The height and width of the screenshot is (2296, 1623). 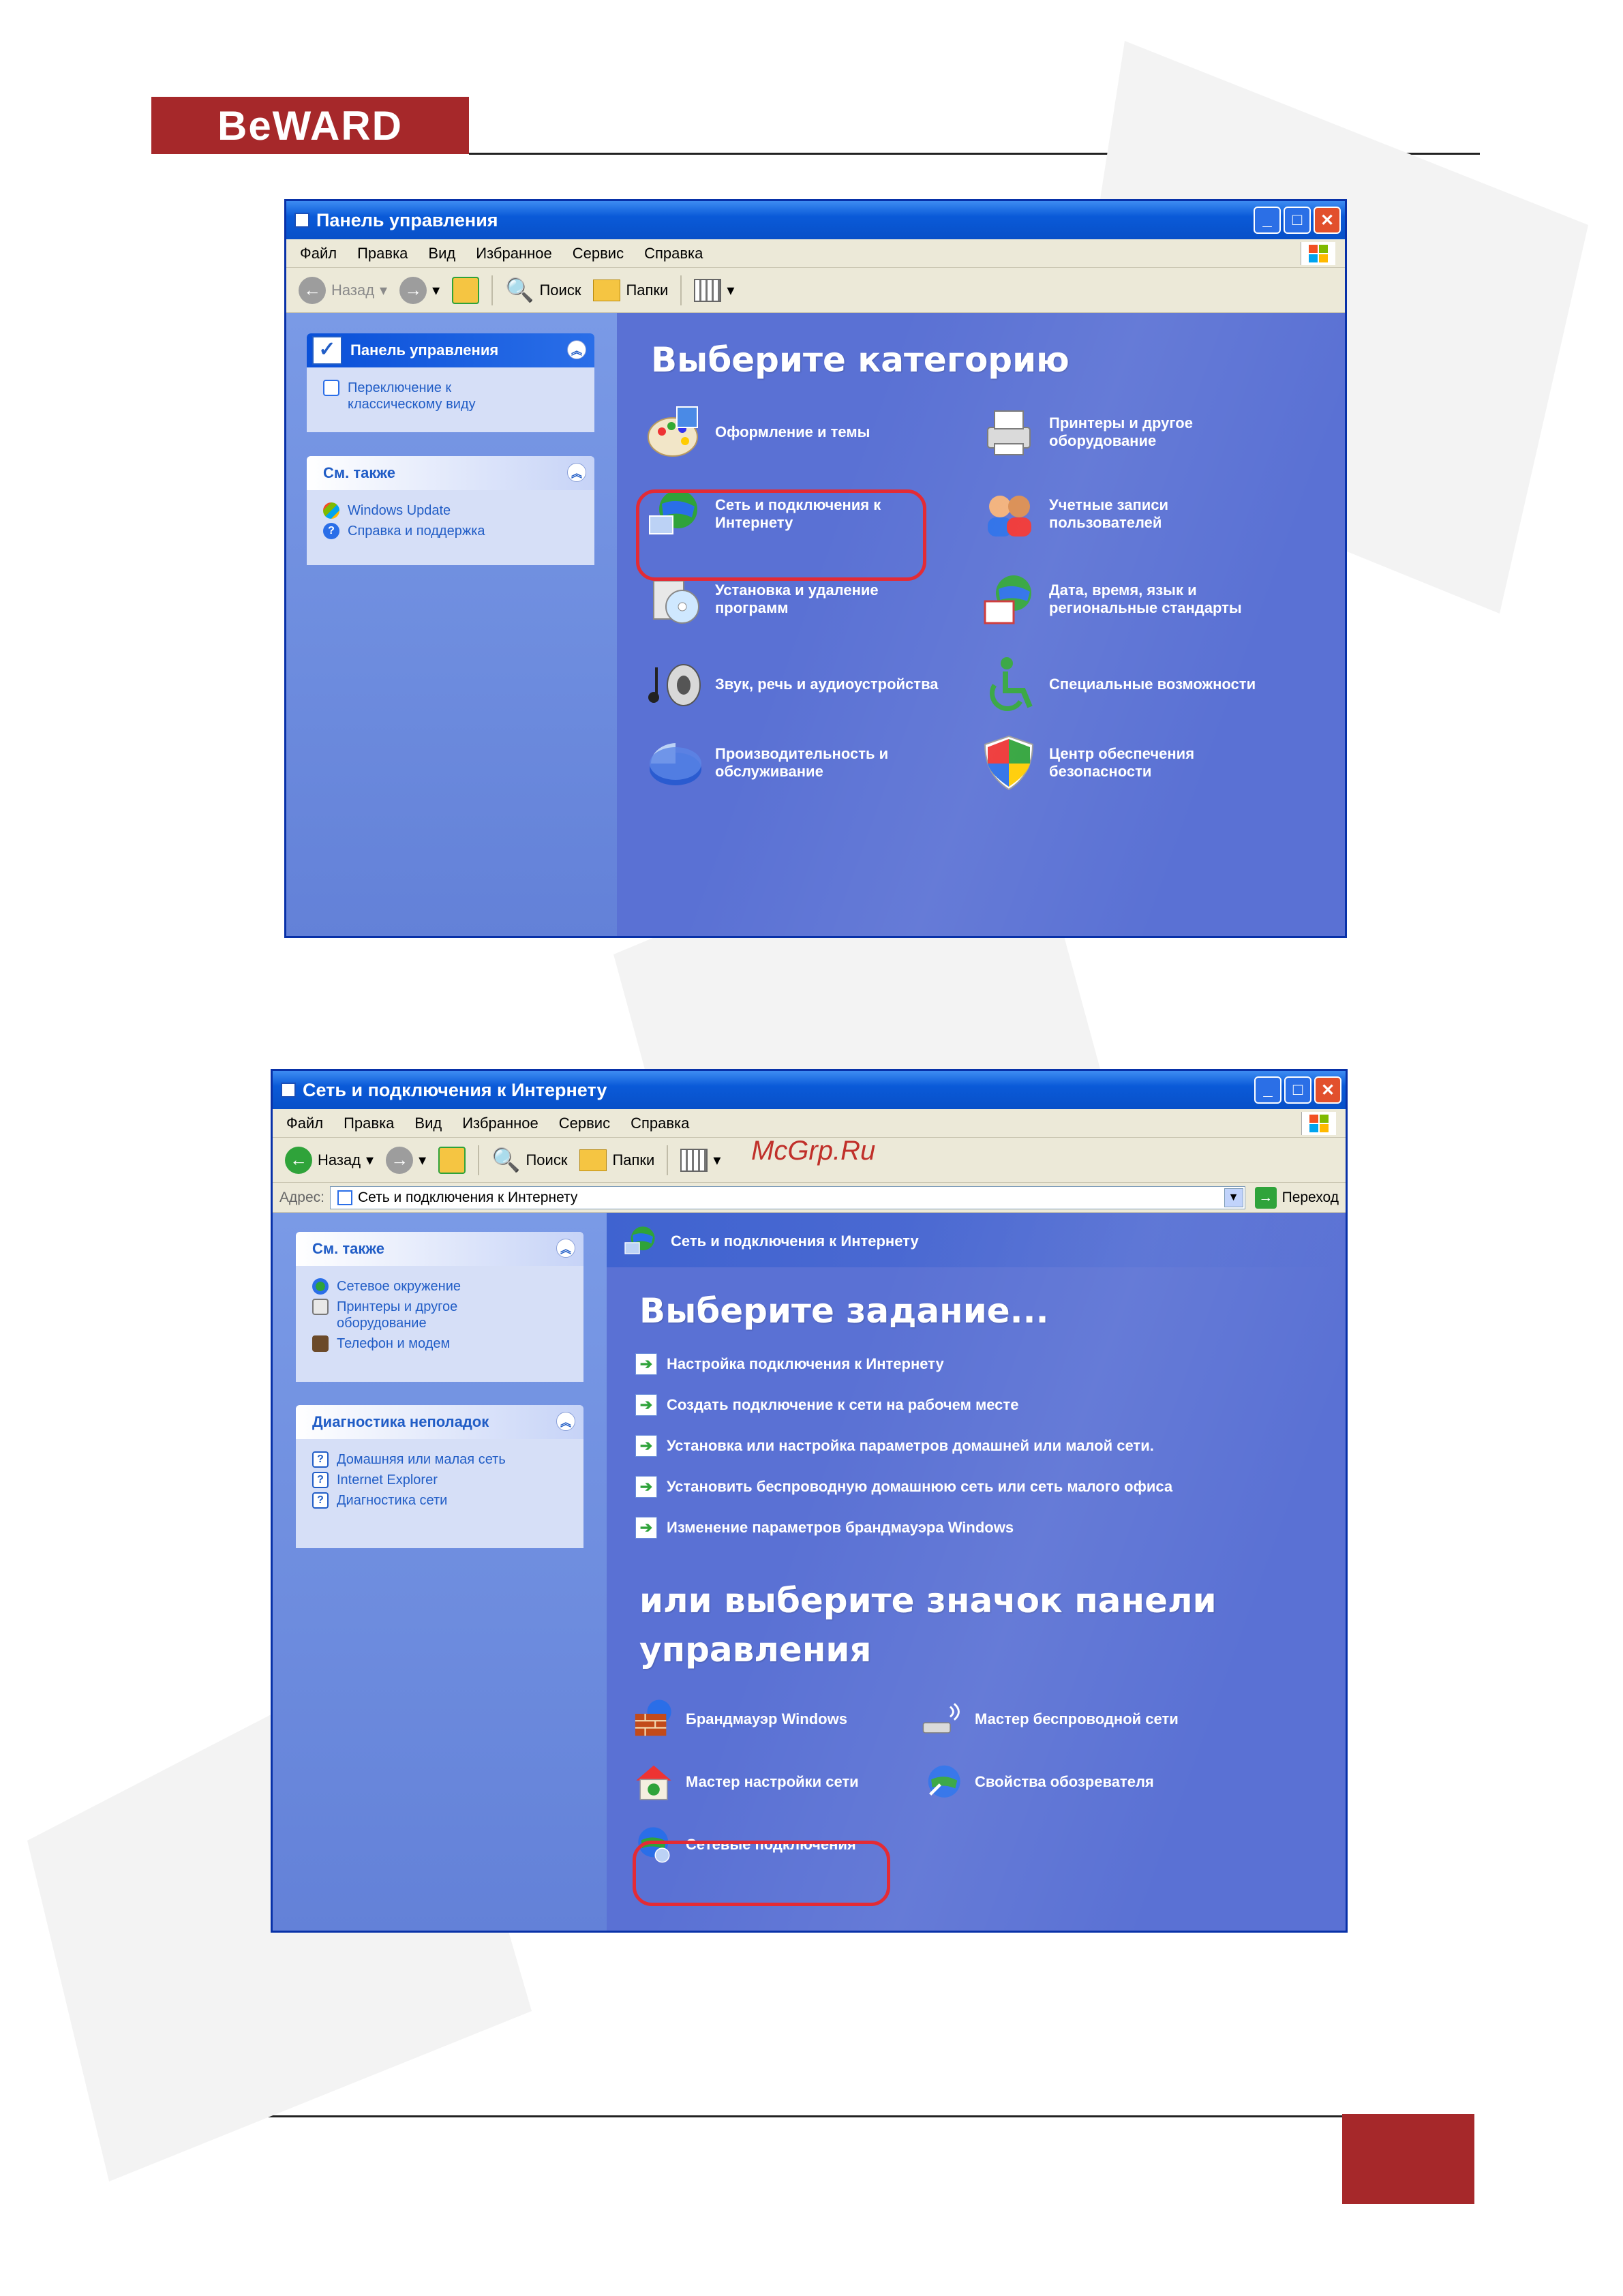 I want to click on phone-icon, so click(x=320, y=1343).